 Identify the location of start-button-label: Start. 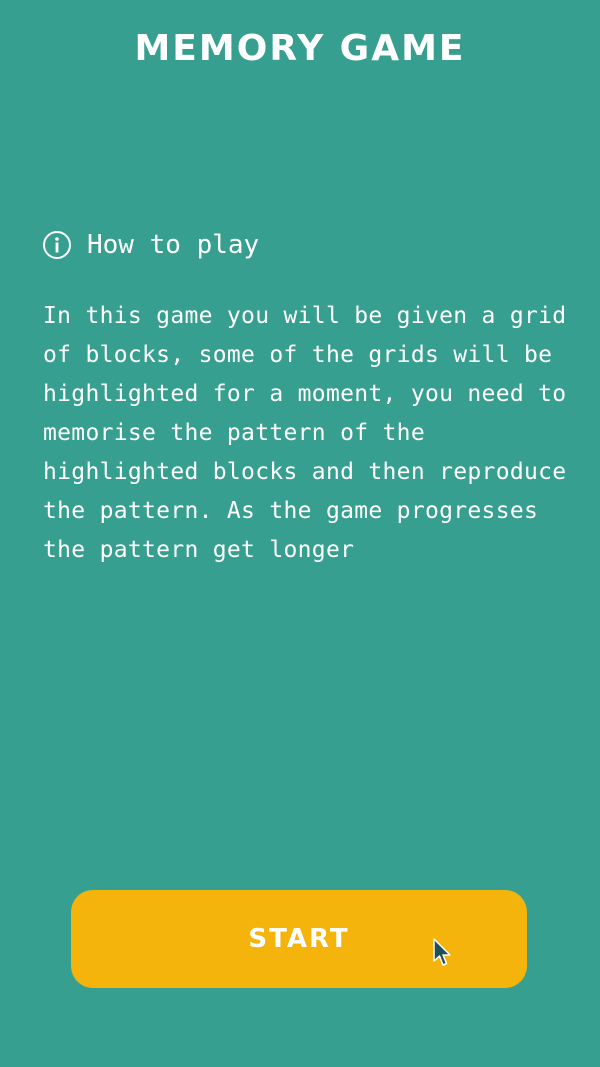
(299, 939).